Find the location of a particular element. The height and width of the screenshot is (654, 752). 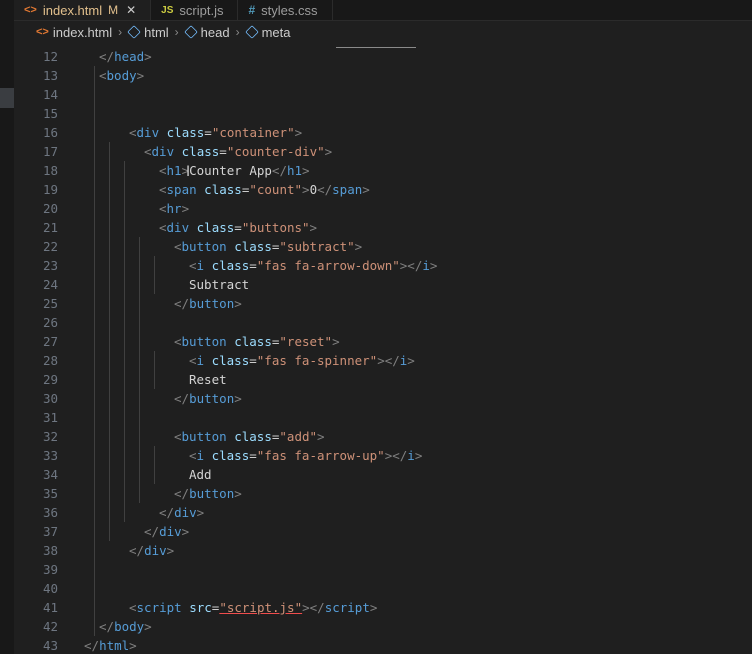

code-line: 19 <span class="count">0</span> is located at coordinates (383, 189).